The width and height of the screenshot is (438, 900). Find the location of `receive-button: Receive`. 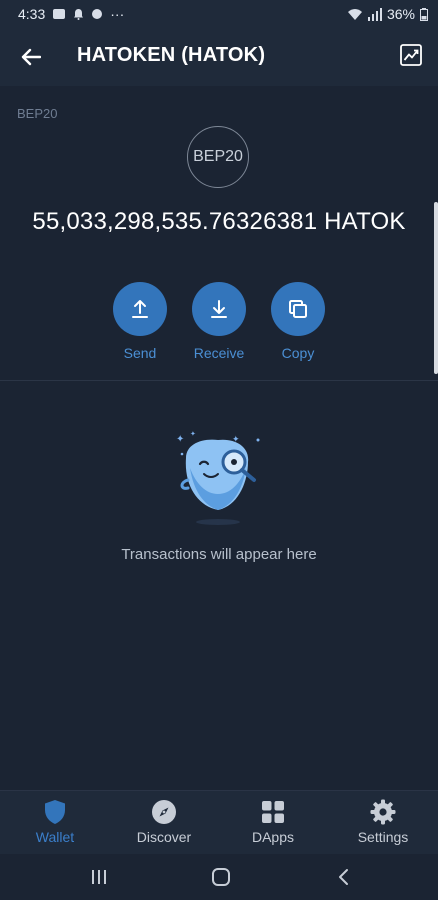

receive-button: Receive is located at coordinates (219, 321).